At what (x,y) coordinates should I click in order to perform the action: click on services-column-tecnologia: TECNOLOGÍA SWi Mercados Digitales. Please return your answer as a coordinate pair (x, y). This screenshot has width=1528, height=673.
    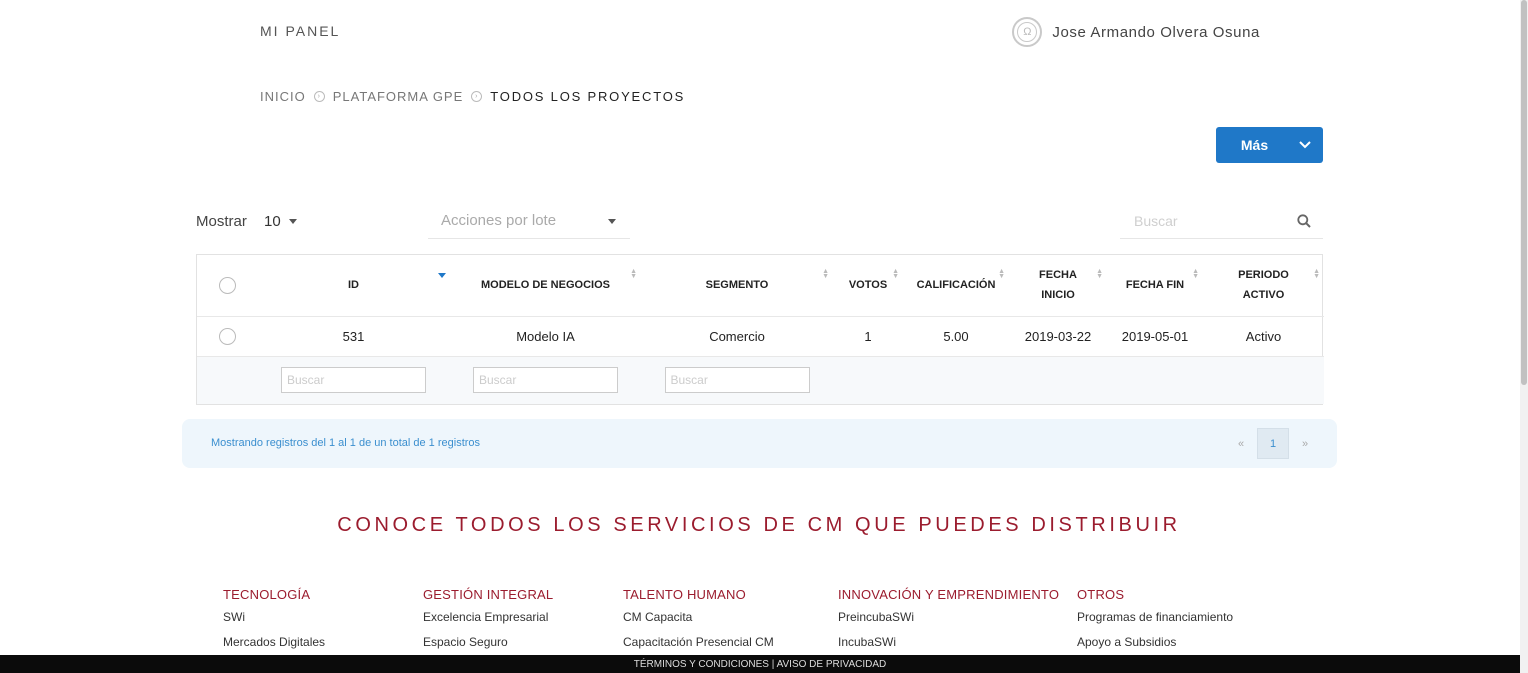
    Looking at the image, I should click on (274, 623).